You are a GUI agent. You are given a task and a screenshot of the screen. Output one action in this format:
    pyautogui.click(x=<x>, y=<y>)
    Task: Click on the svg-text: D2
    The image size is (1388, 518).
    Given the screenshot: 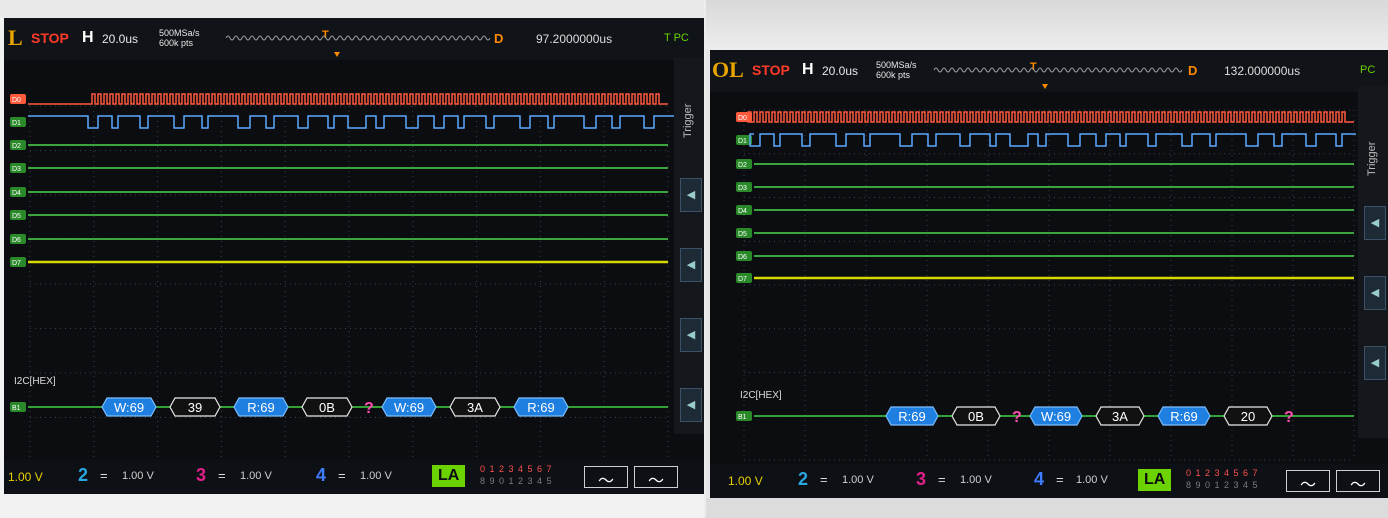 What is the action you would take?
    pyautogui.click(x=742, y=165)
    